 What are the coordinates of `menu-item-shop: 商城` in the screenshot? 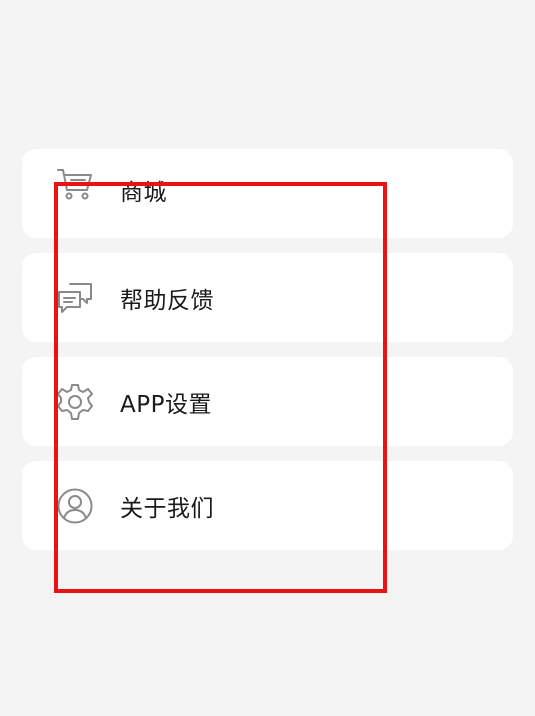 It's located at (267, 193).